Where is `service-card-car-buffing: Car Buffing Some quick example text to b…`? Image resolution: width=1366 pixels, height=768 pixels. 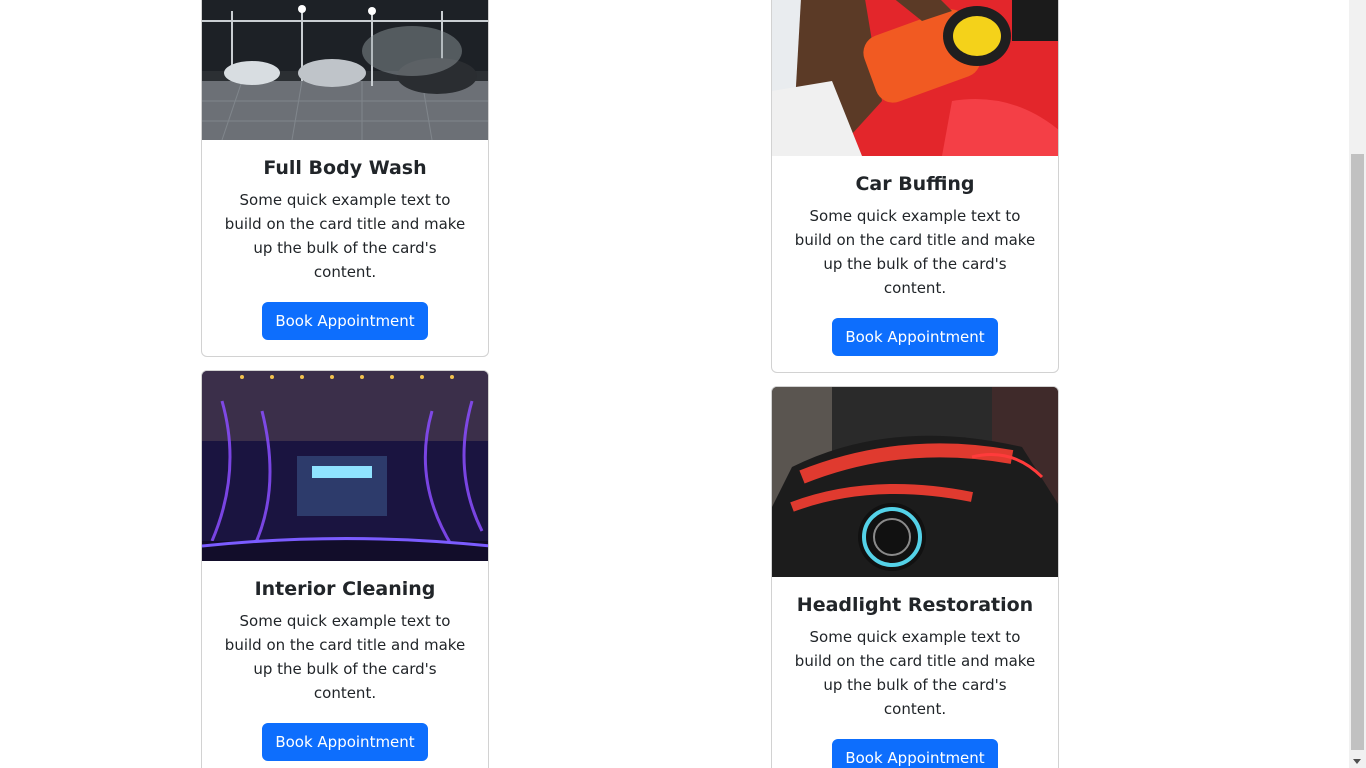 service-card-car-buffing: Car Buffing Some quick example text to b… is located at coordinates (915, 186).